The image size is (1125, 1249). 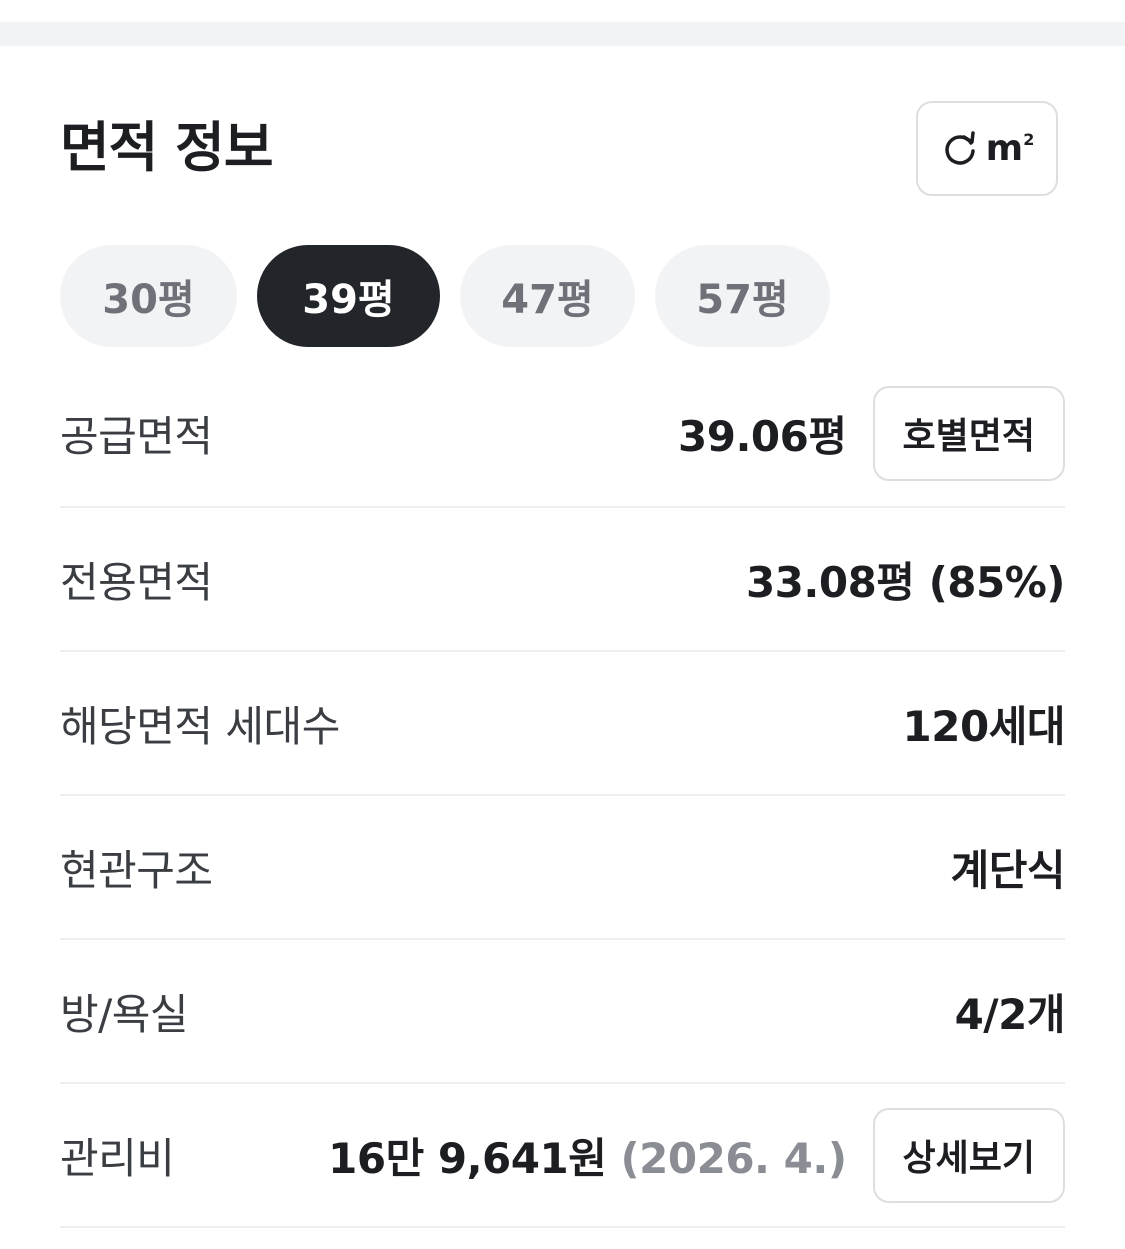 I want to click on fee-amount: 16만 9,641원, so click(x=467, y=1158).